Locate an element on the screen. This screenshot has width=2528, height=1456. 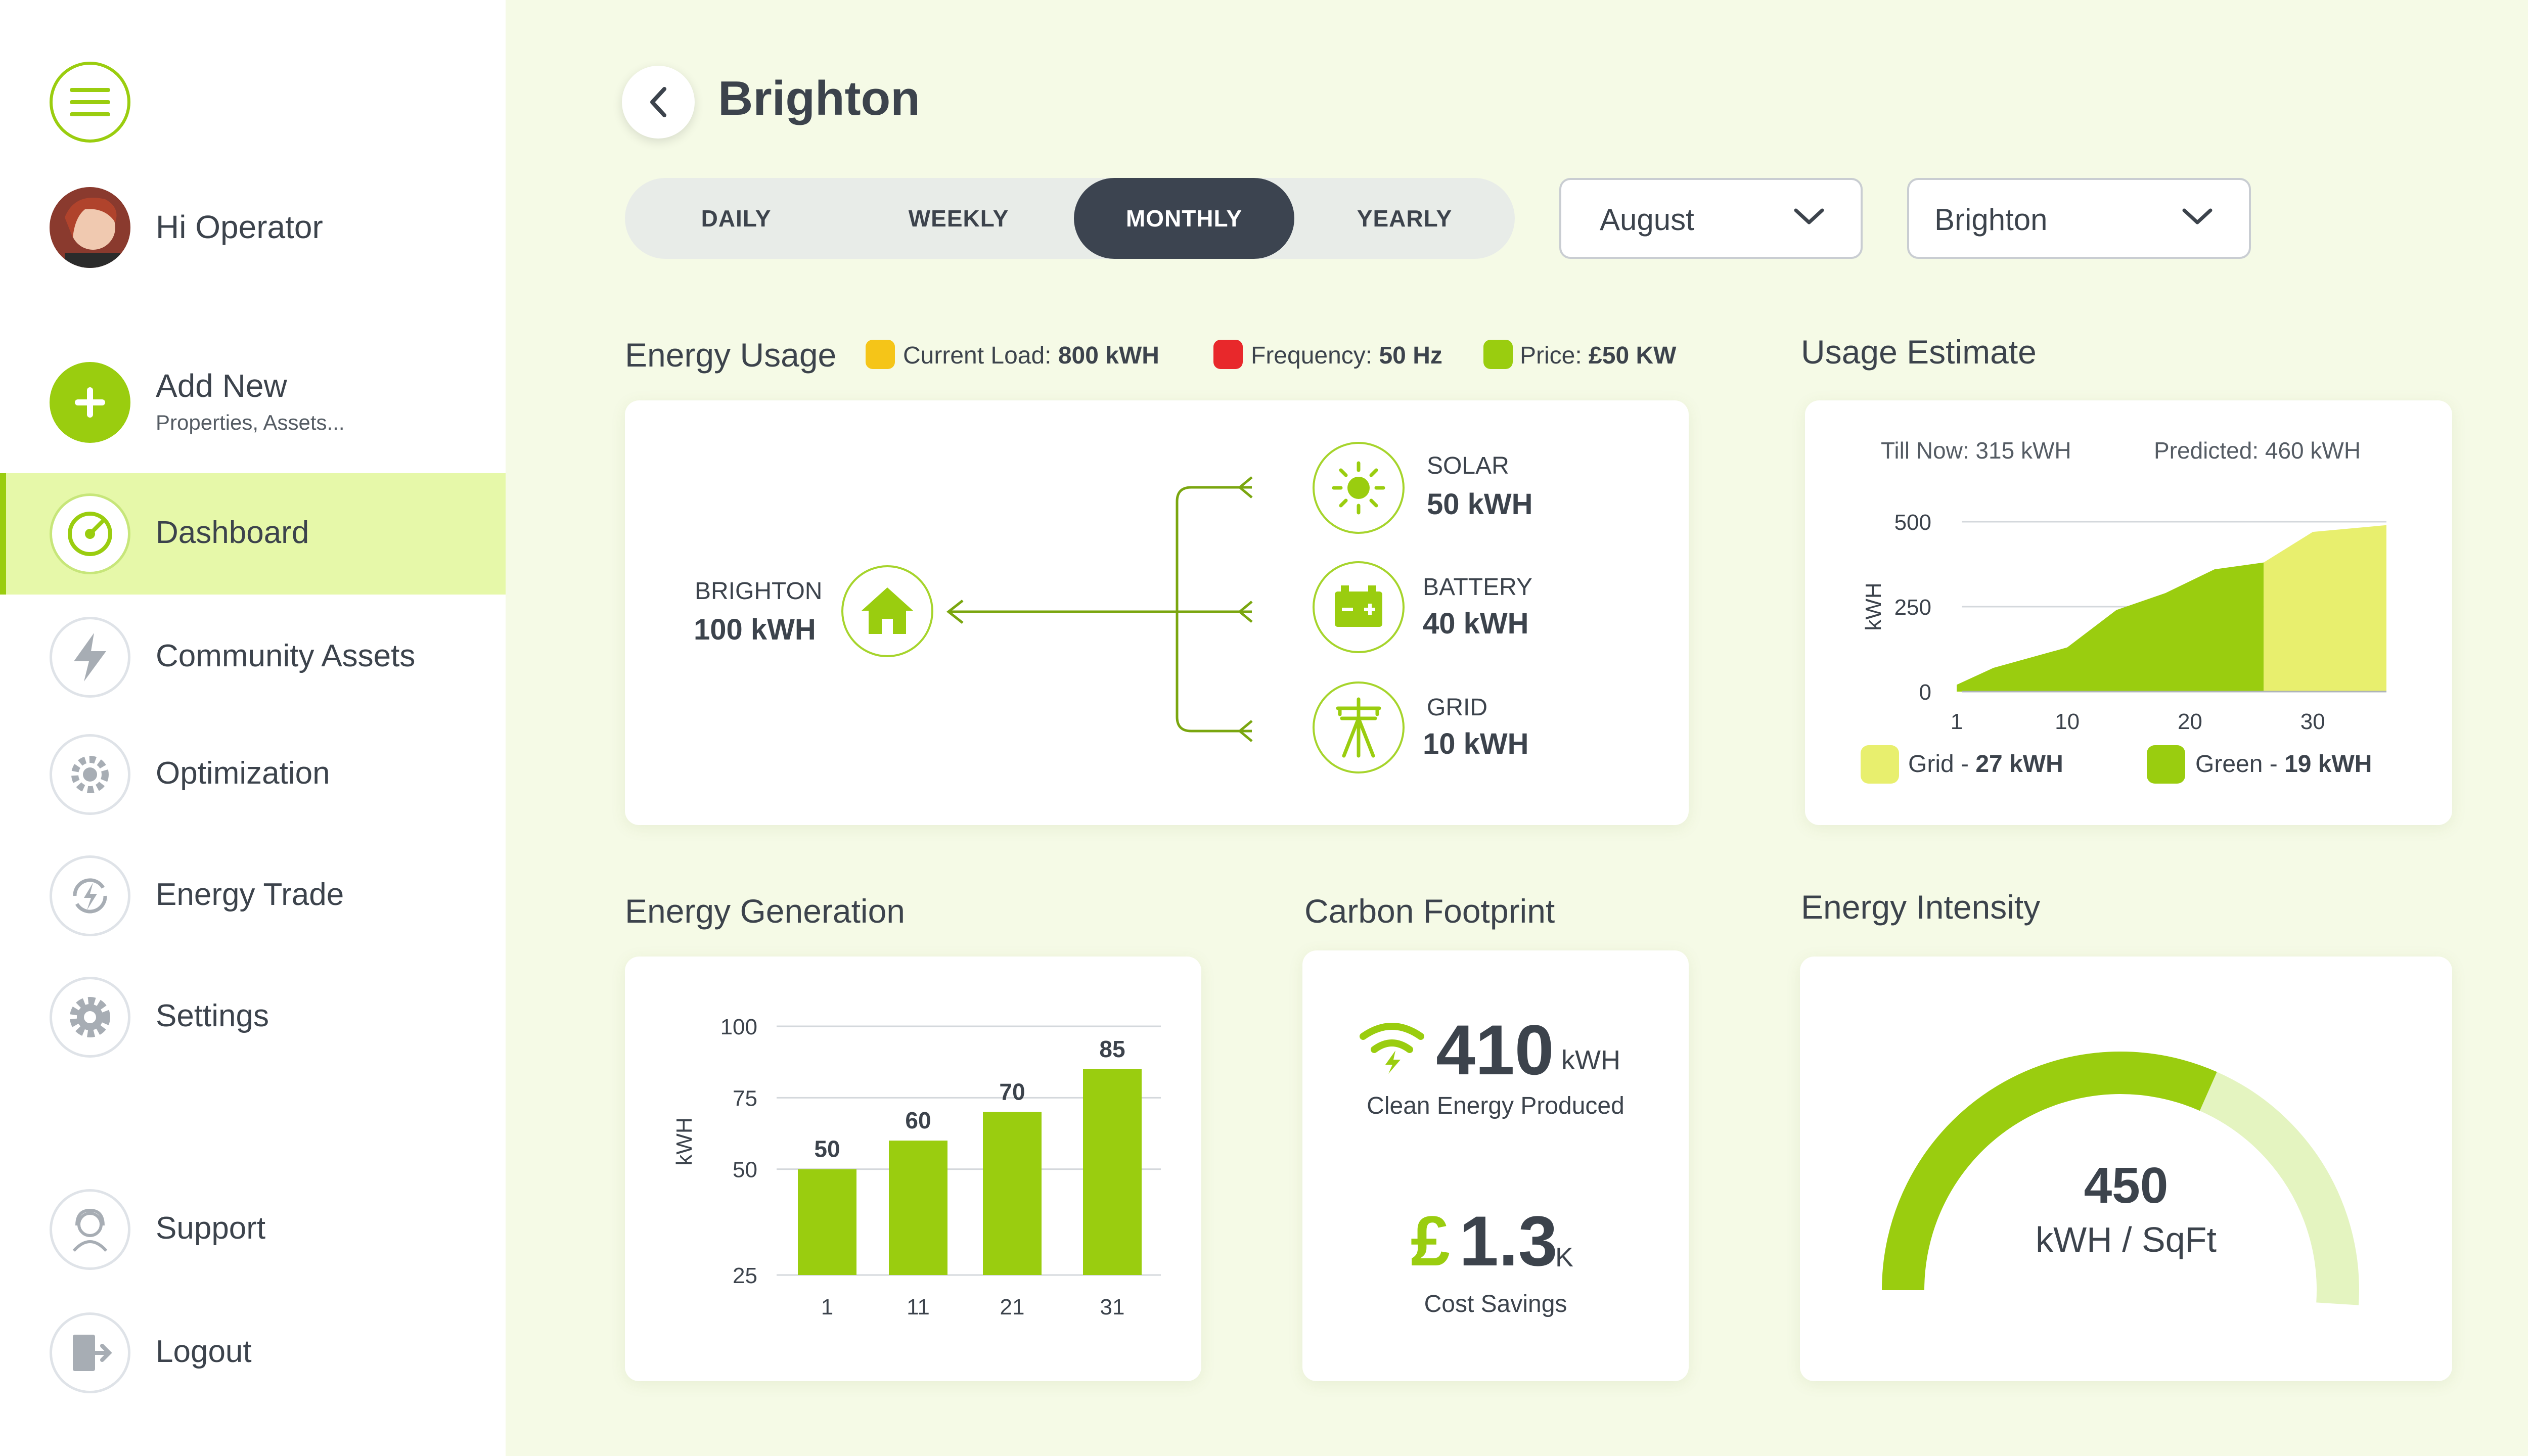
savings-currency: £ is located at coordinates (1431, 1241).